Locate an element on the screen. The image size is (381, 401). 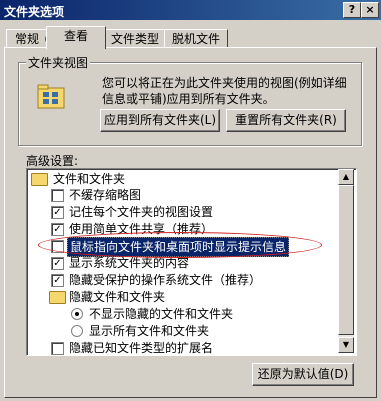
title-bar: 文件夹选项 ? × is located at coordinates (190, 10).